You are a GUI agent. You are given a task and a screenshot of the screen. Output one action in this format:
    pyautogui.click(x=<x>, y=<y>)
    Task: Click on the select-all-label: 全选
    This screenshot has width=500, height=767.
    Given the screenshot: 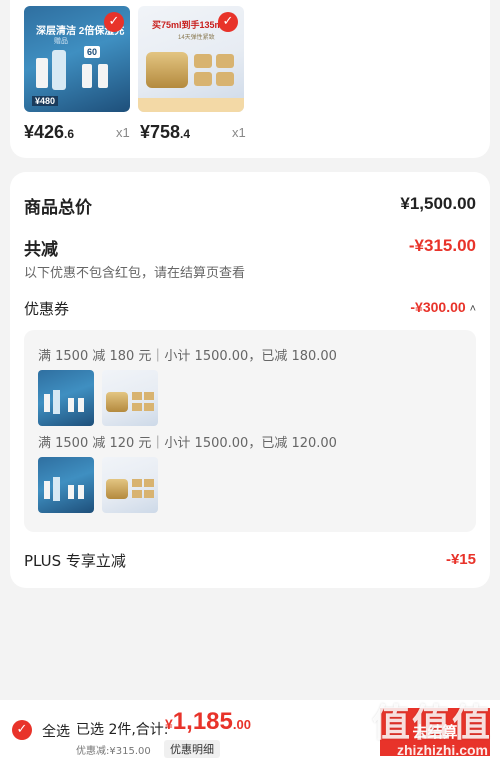 What is the action you would take?
    pyautogui.click(x=56, y=731)
    